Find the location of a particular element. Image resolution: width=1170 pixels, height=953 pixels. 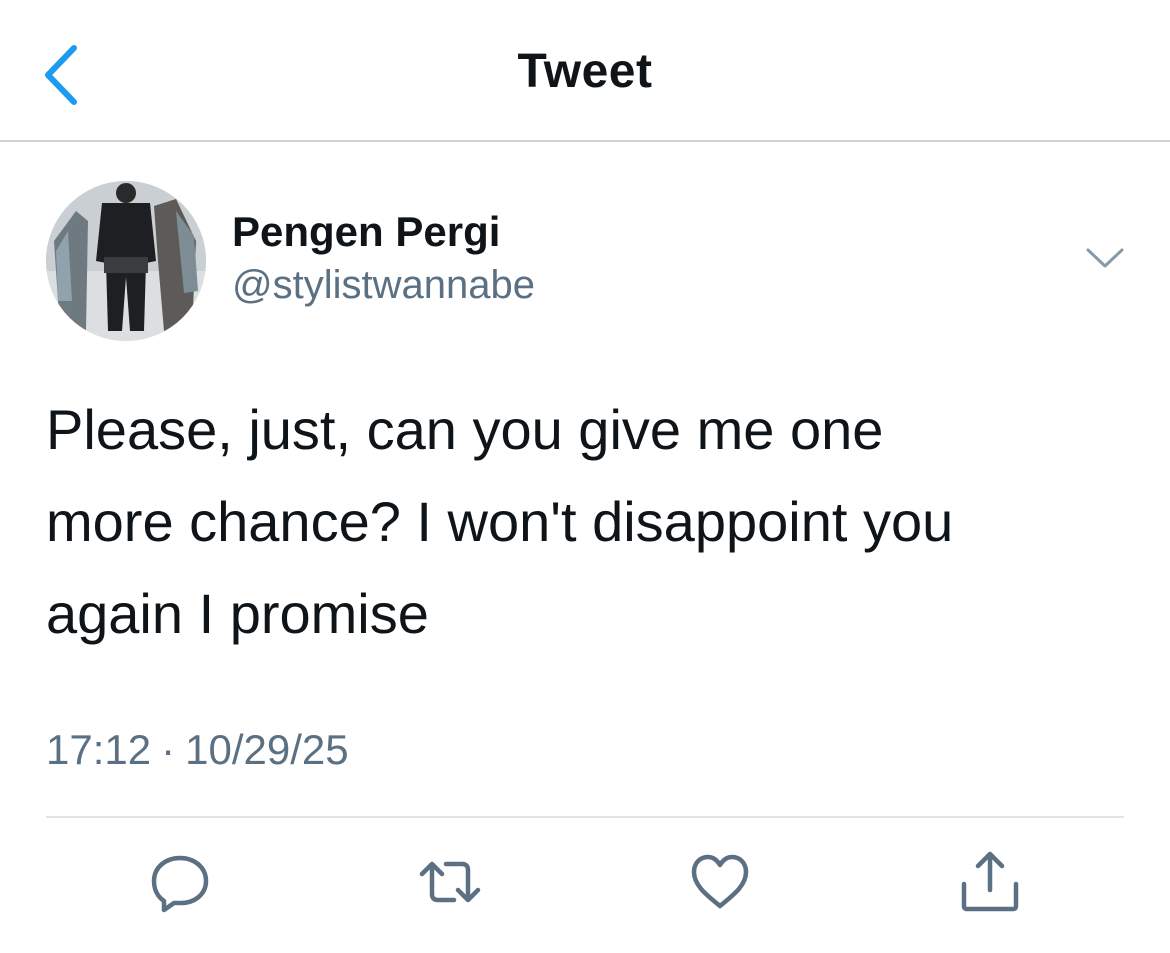

author-display-name: Pengen Pergi is located at coordinates (366, 232).